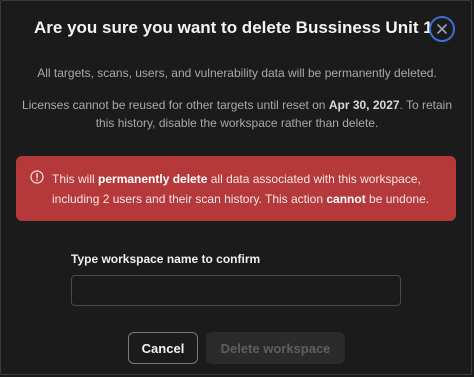 Image resolution: width=474 pixels, height=377 pixels. What do you see at coordinates (75, 179) in the screenshot?
I see `alert-text-part1: This will` at bounding box center [75, 179].